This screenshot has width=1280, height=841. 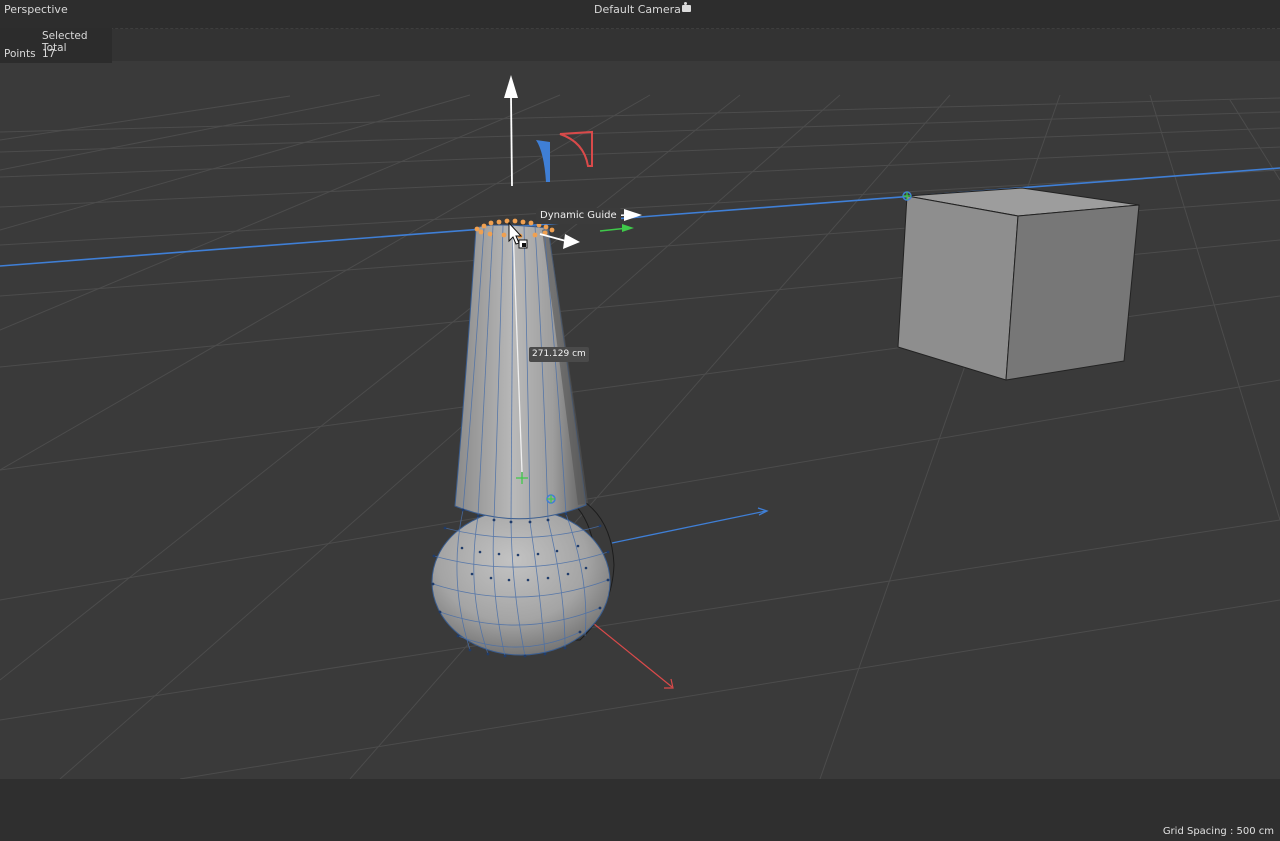 I want to click on lathe-object, so click(x=523, y=438).